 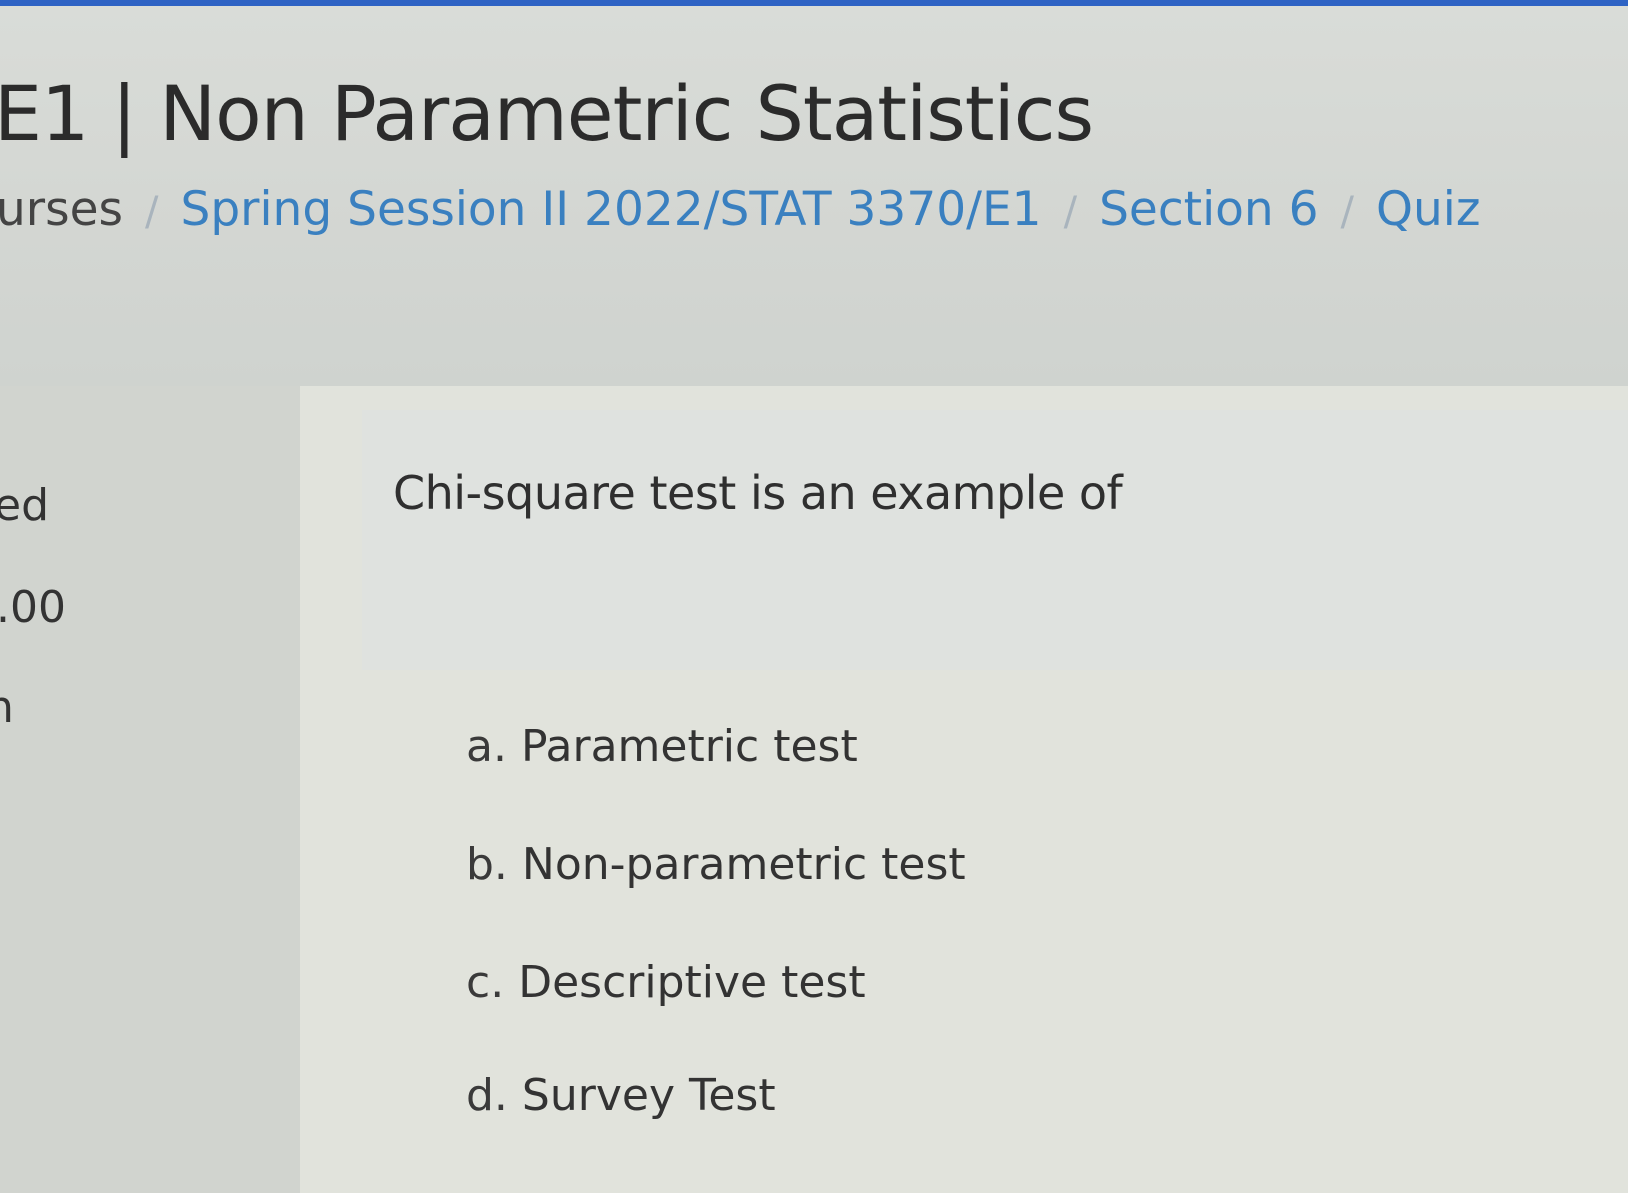 I want to click on breadcrumb-item-section: Section 6, so click(x=1208, y=209).